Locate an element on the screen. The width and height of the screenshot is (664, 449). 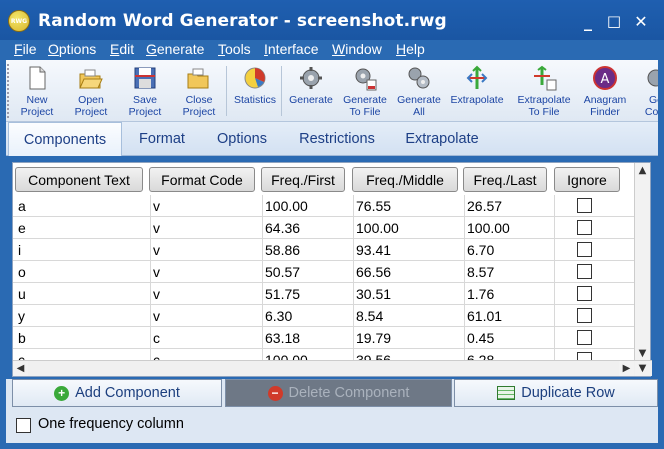
minimize-button: _ is located at coordinates (588, 21).